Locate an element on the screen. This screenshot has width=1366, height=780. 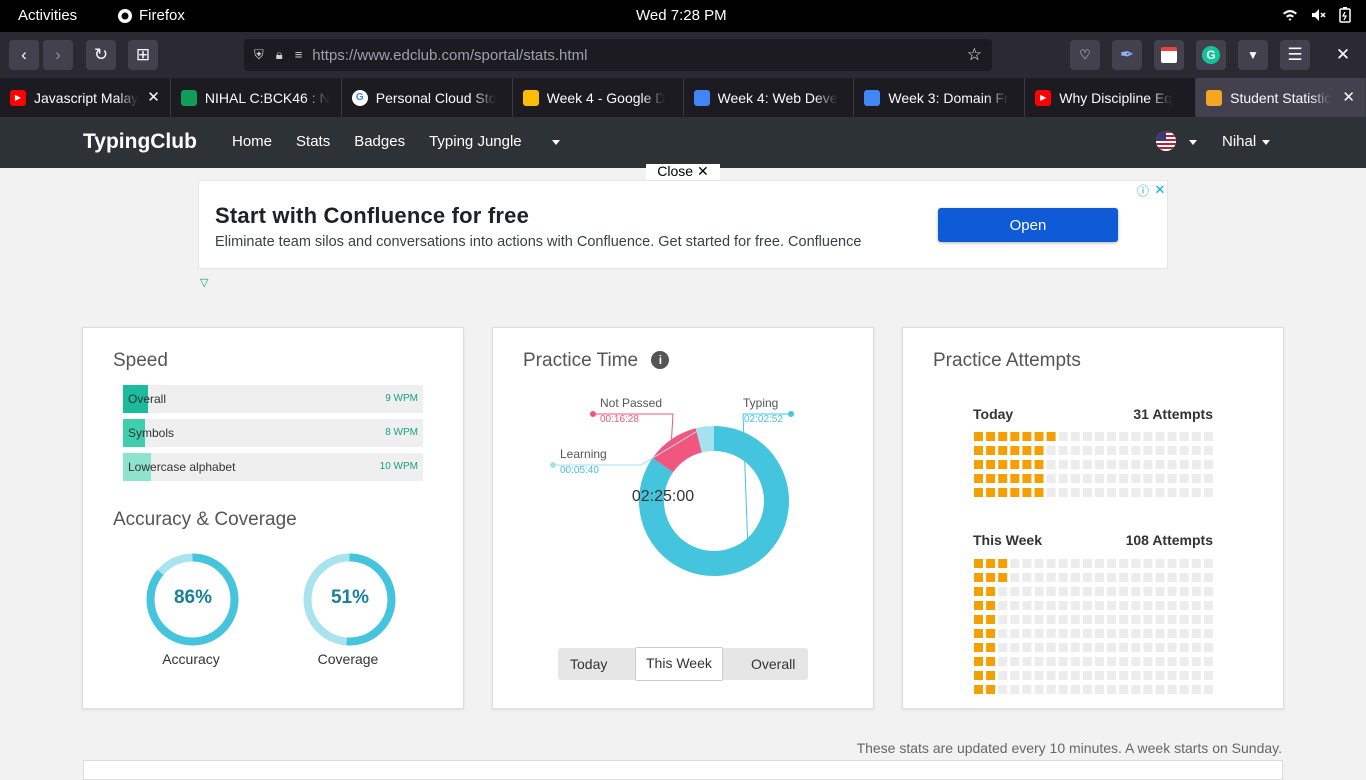
reload-button: ↻ is located at coordinates (101, 55).